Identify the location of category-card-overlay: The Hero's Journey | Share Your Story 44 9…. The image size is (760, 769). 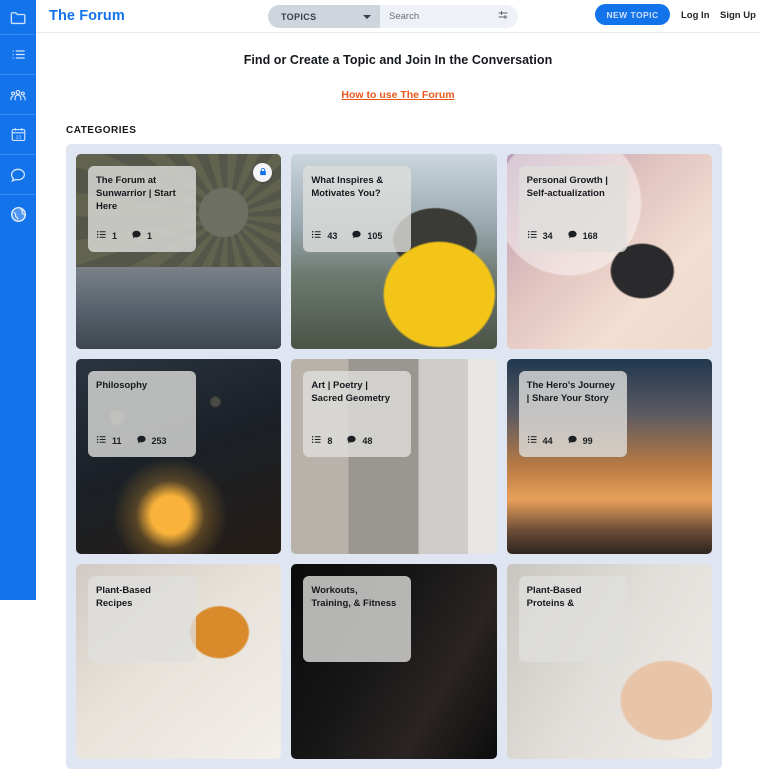
(572, 414).